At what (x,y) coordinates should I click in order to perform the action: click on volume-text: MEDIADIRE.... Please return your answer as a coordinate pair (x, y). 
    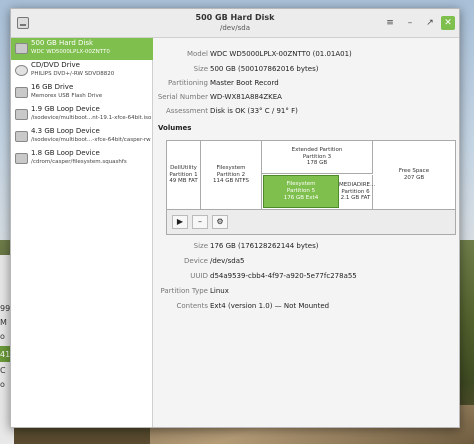
    Looking at the image, I should click on (357, 184).